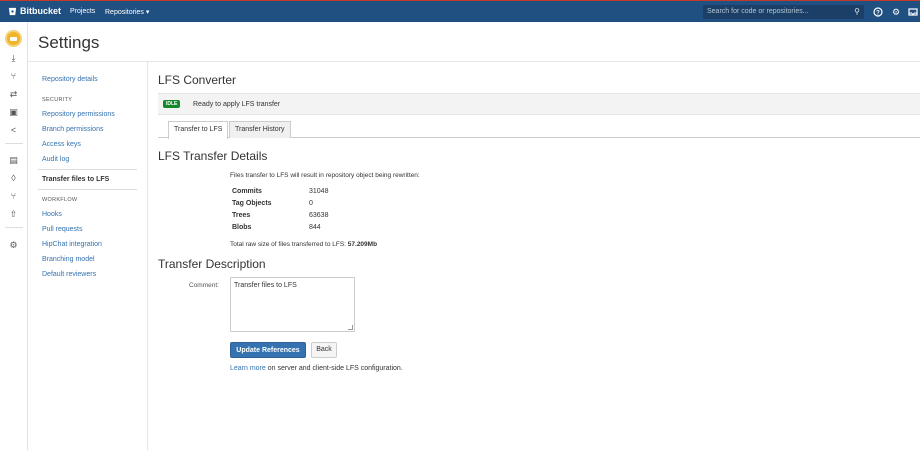  Describe the element at coordinates (69, 42) in the screenshot. I see `page-title: Settings` at that location.